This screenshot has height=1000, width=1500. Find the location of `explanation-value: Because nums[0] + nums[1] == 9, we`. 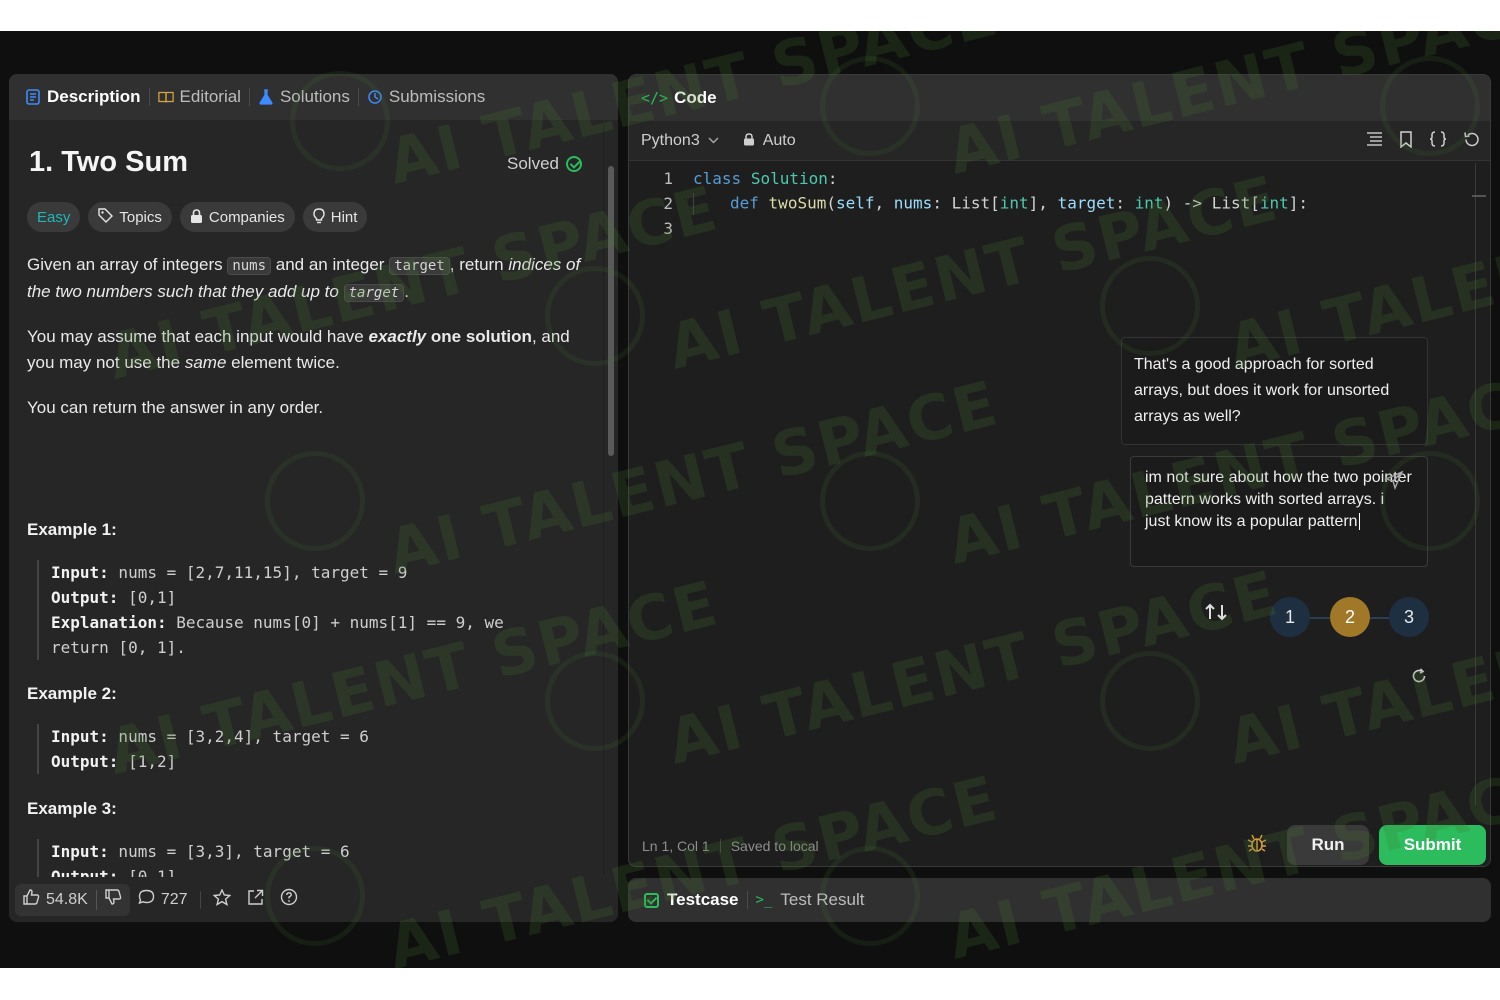

explanation-value: Because nums[0] + nums[1] == 9, we is located at coordinates (335, 622).